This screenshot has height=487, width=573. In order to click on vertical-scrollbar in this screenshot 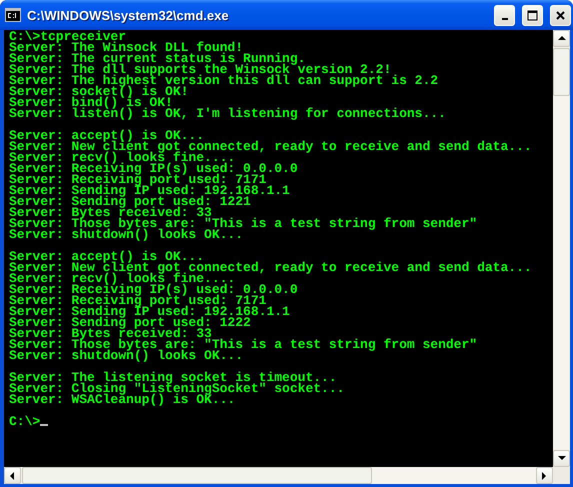, I will do `click(561, 248)`.